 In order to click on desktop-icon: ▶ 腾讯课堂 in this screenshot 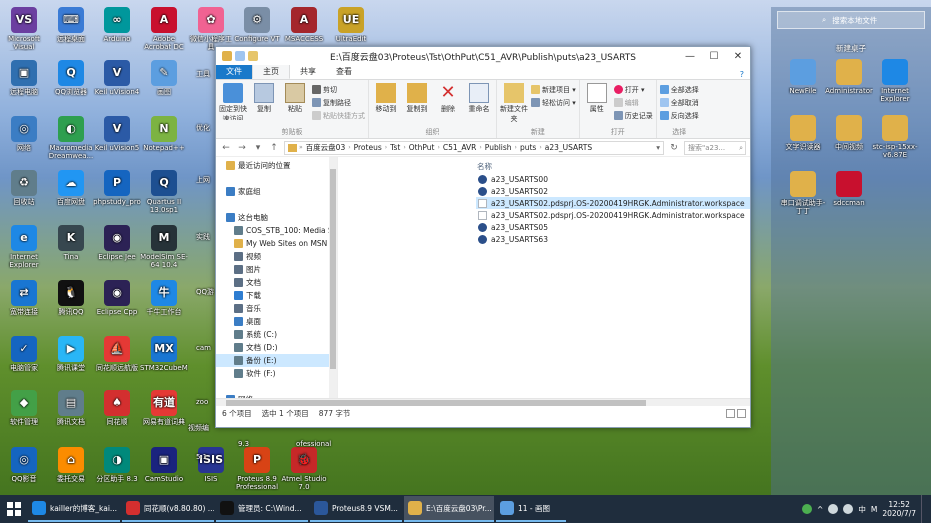, I will do `click(71, 358)`.